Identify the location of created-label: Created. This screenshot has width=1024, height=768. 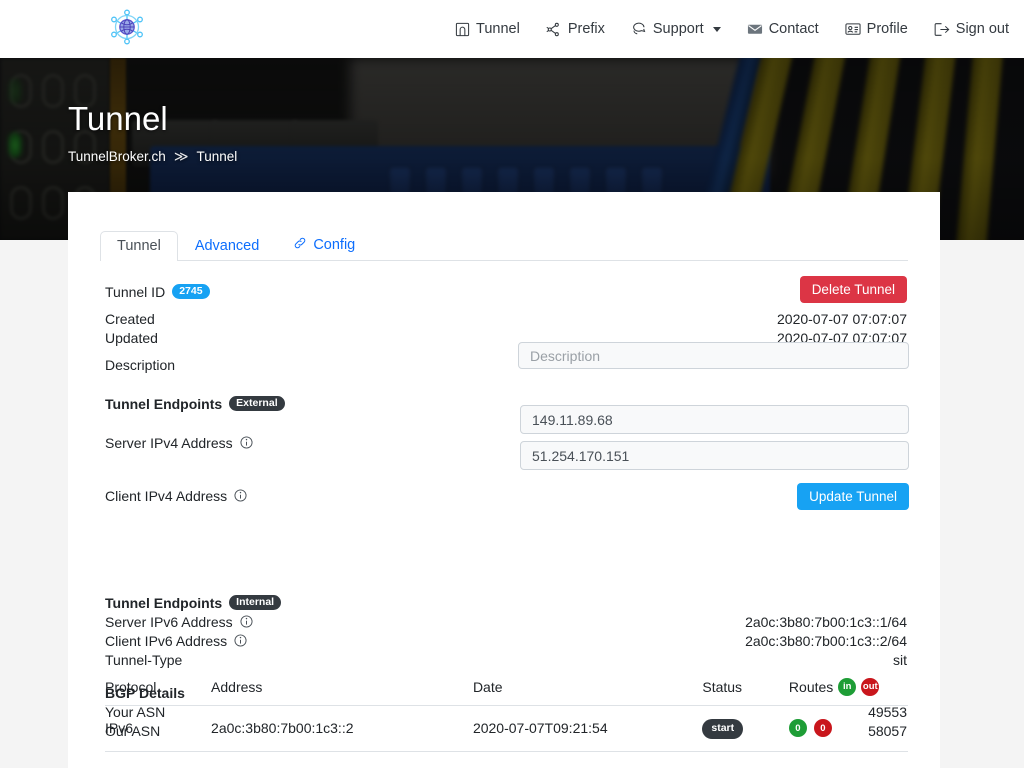
(130, 318).